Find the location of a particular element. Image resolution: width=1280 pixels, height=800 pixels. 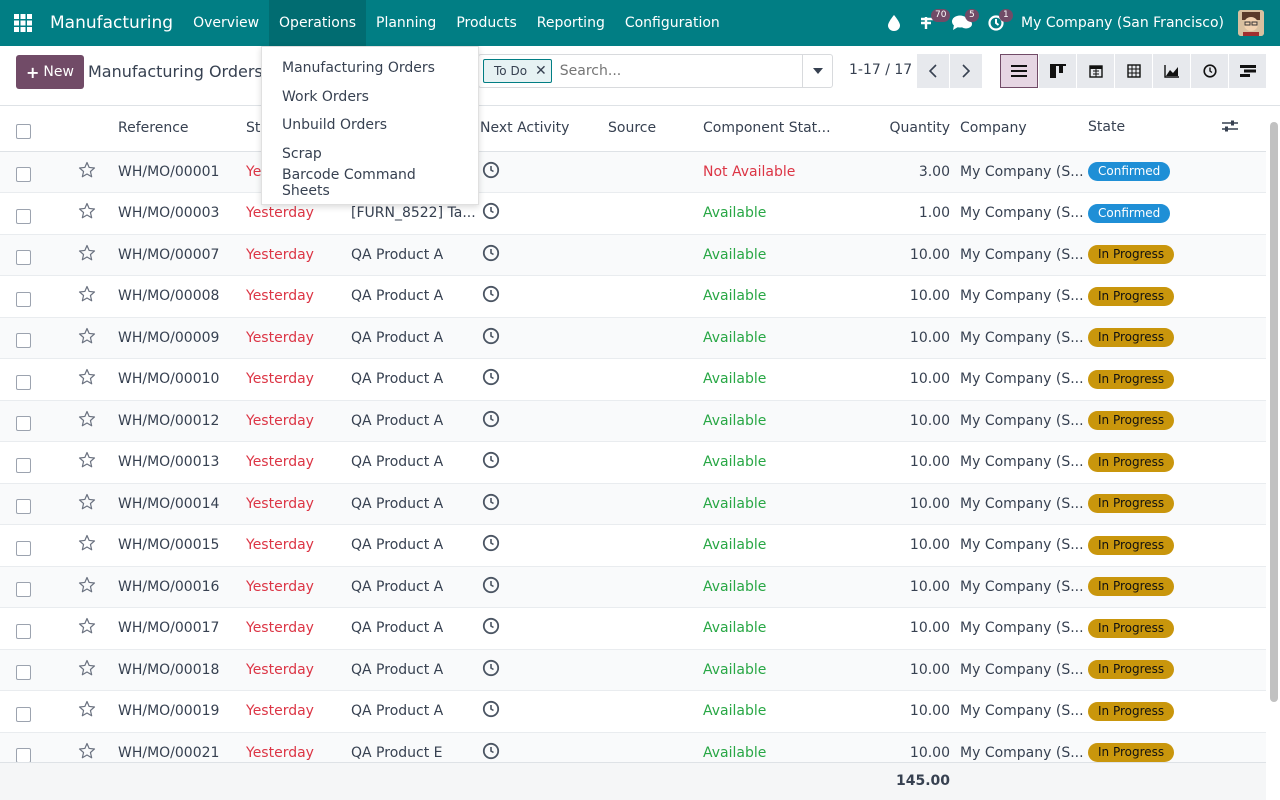

view-pivot is located at coordinates (1133, 71).